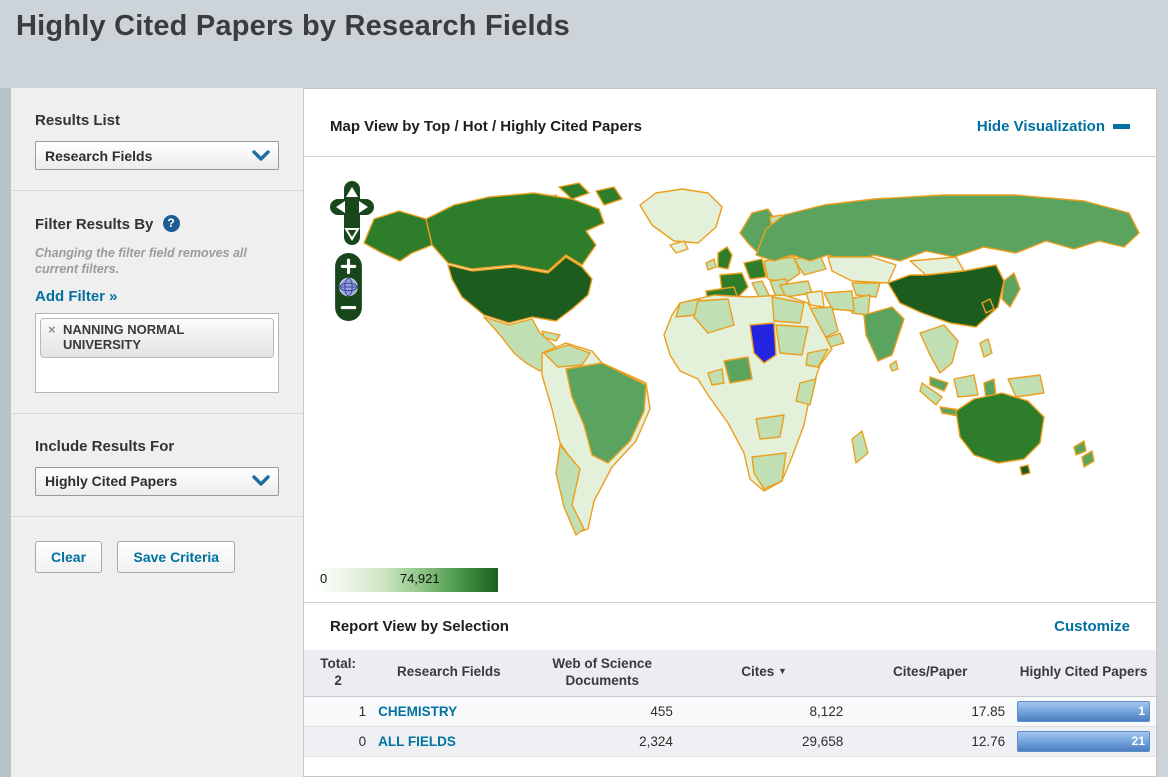 The image size is (1168, 777). Describe the element at coordinates (1053, 126) in the screenshot. I see `hide-visualization-link: Hide Visualization` at that location.